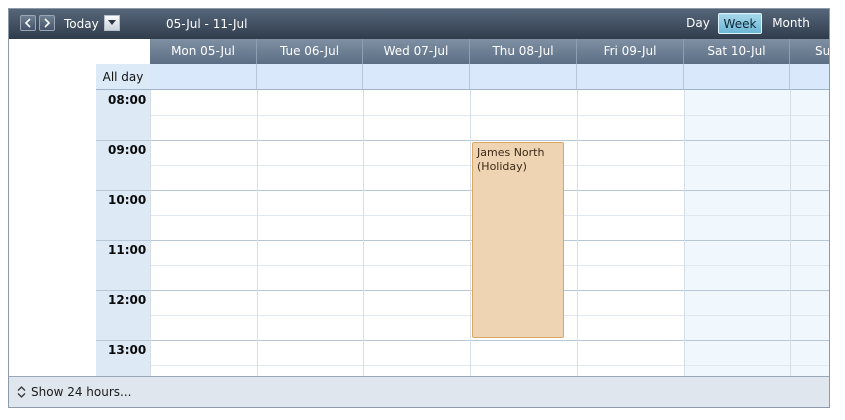  Describe the element at coordinates (511, 152) in the screenshot. I see `appointment-title: James North` at that location.